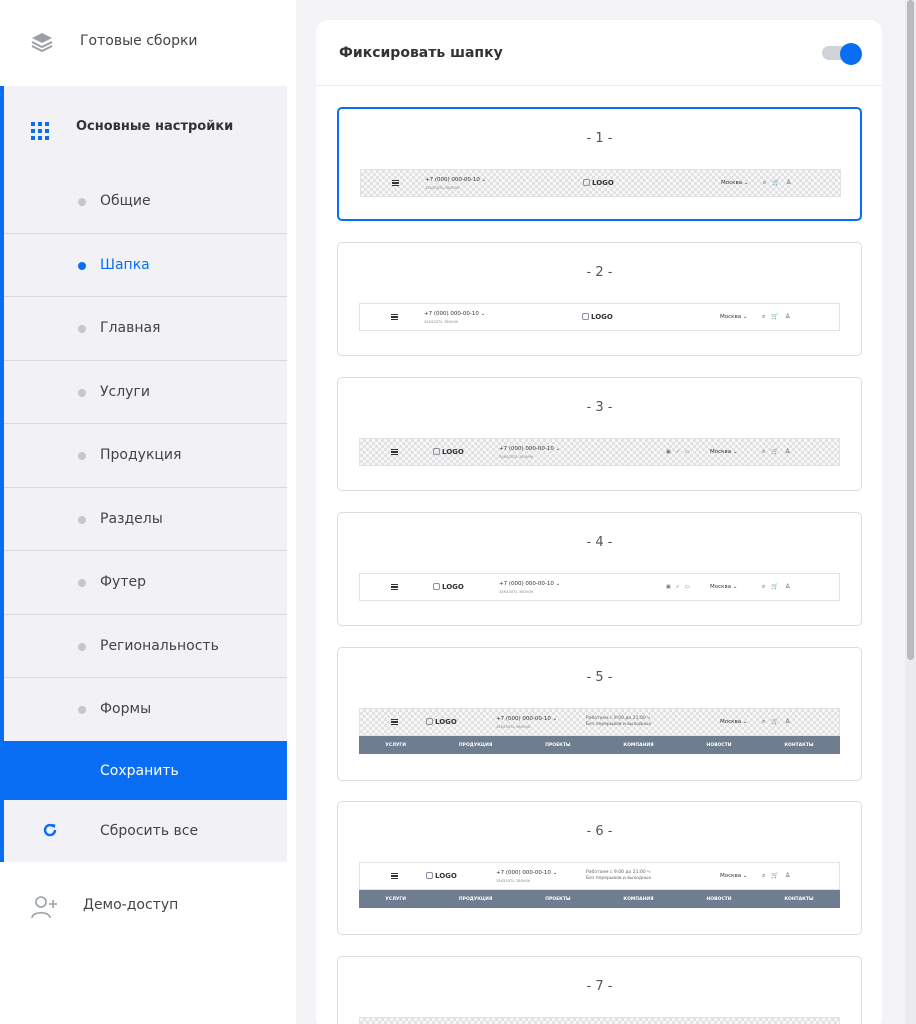  Describe the element at coordinates (40, 131) in the screenshot. I see `grid-icon` at that location.